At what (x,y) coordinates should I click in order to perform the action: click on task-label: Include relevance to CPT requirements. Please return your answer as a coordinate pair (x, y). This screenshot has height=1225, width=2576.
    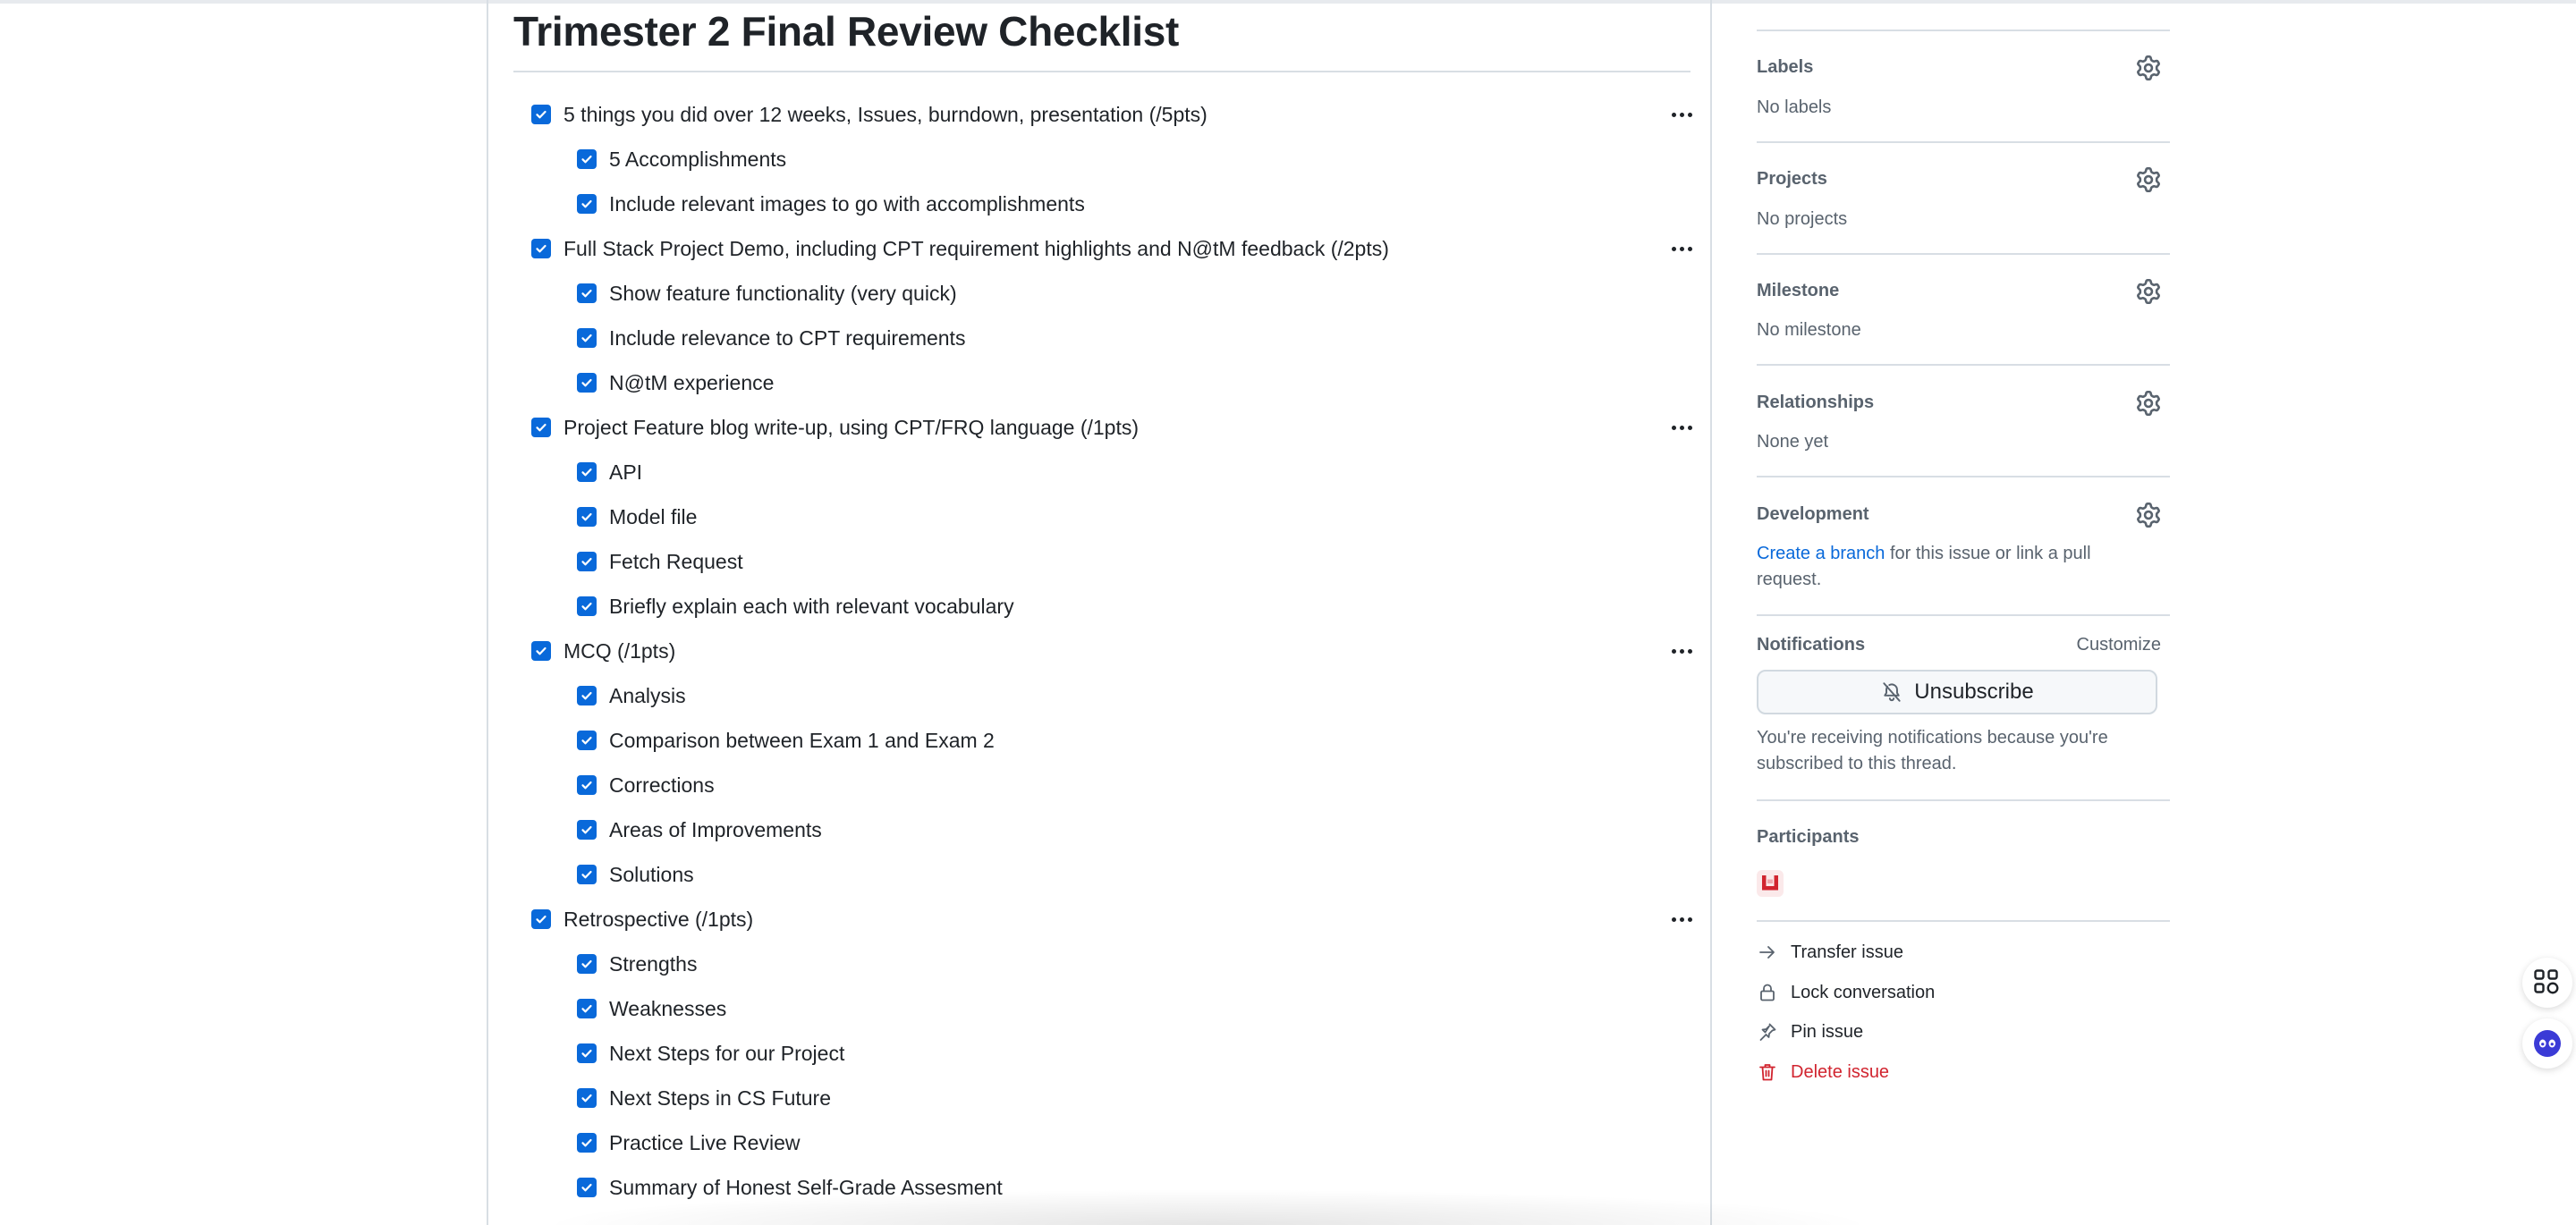
    Looking at the image, I should click on (787, 337).